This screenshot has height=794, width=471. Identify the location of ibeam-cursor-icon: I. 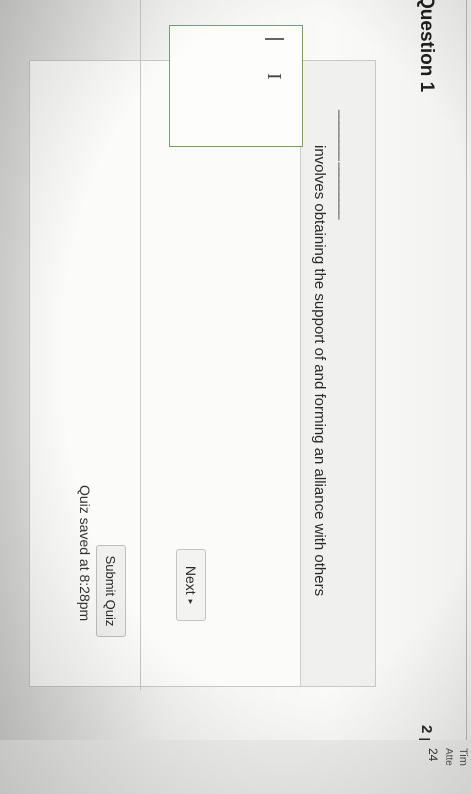
(274, 76).